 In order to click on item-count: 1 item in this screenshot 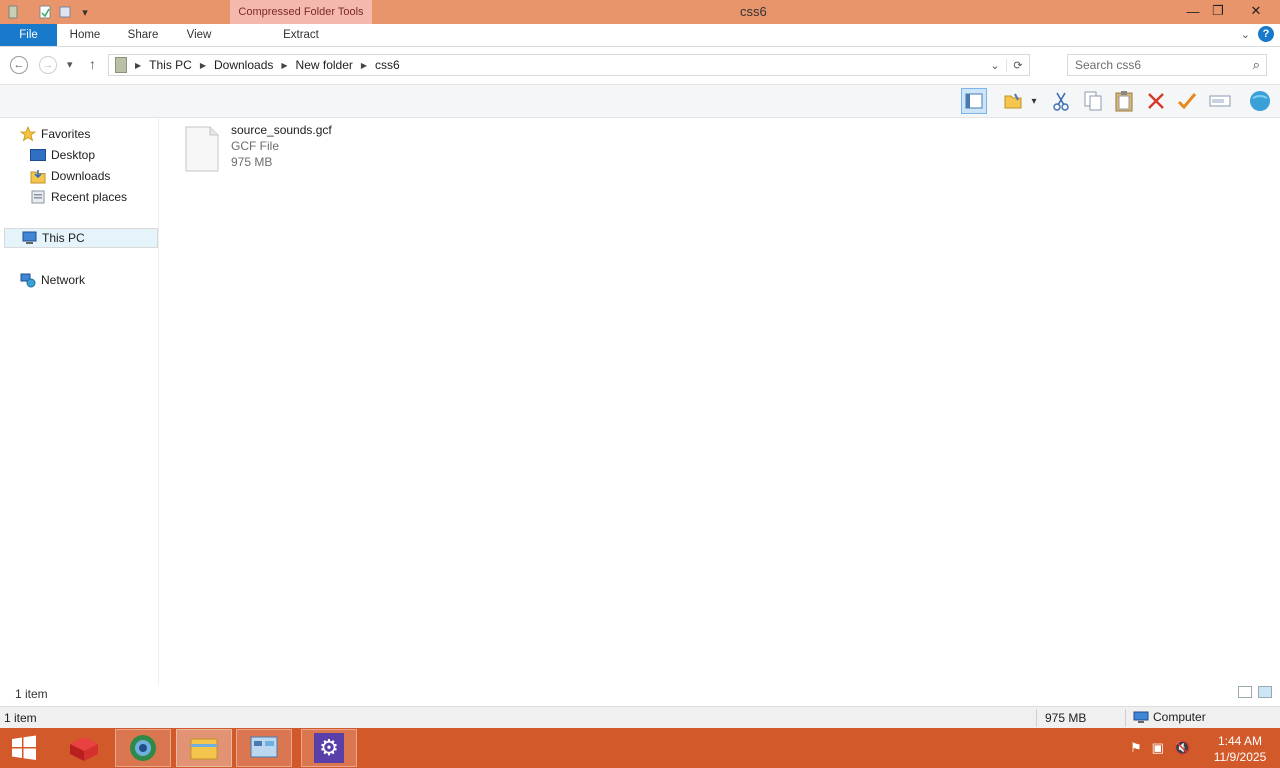, I will do `click(31, 694)`.